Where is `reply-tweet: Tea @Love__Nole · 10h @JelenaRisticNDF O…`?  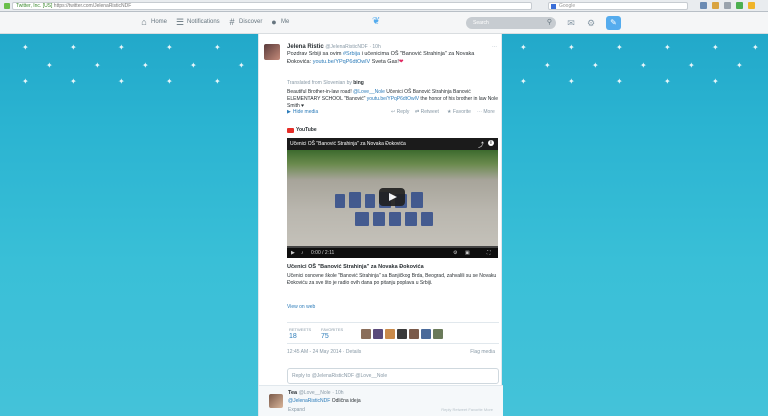 reply-tweet: Tea @Love__Nole · 10h @JelenaRisticNDF O… is located at coordinates (381, 400).